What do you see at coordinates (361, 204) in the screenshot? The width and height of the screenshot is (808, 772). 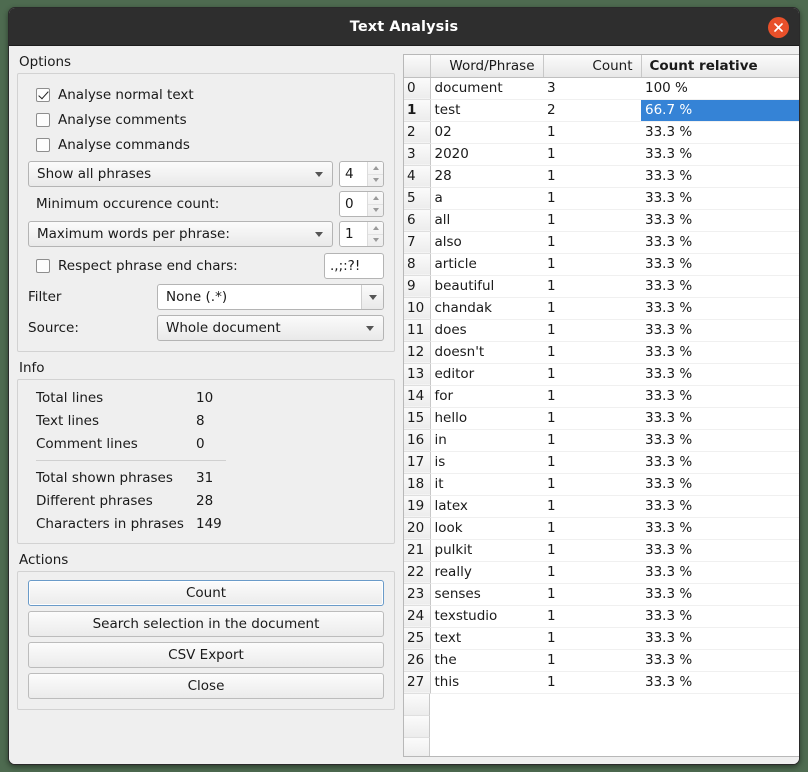 I see `min-occurence-spinbox: 0` at bounding box center [361, 204].